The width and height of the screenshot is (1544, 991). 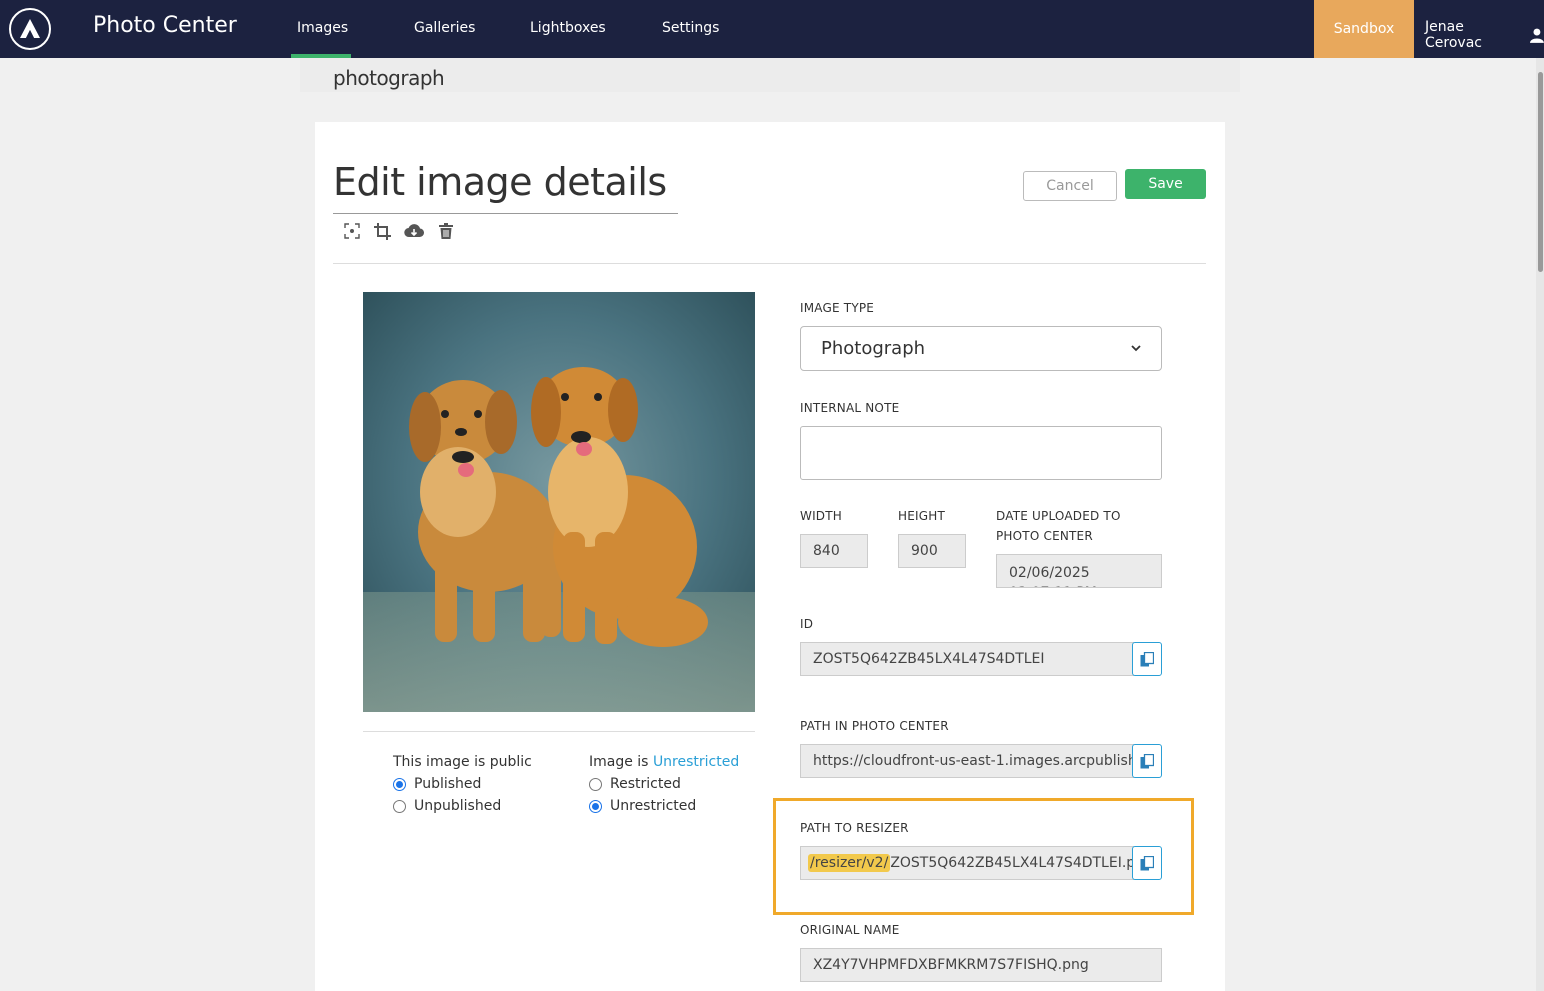 What do you see at coordinates (568, 28) in the screenshot?
I see `nav-lightboxes: Lightboxes` at bounding box center [568, 28].